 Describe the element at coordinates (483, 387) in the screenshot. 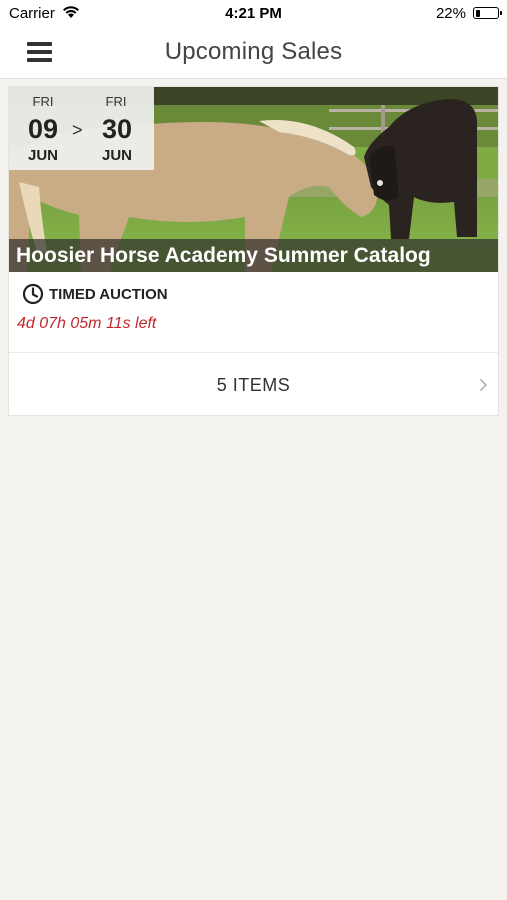

I see `chevron-right-icon` at that location.